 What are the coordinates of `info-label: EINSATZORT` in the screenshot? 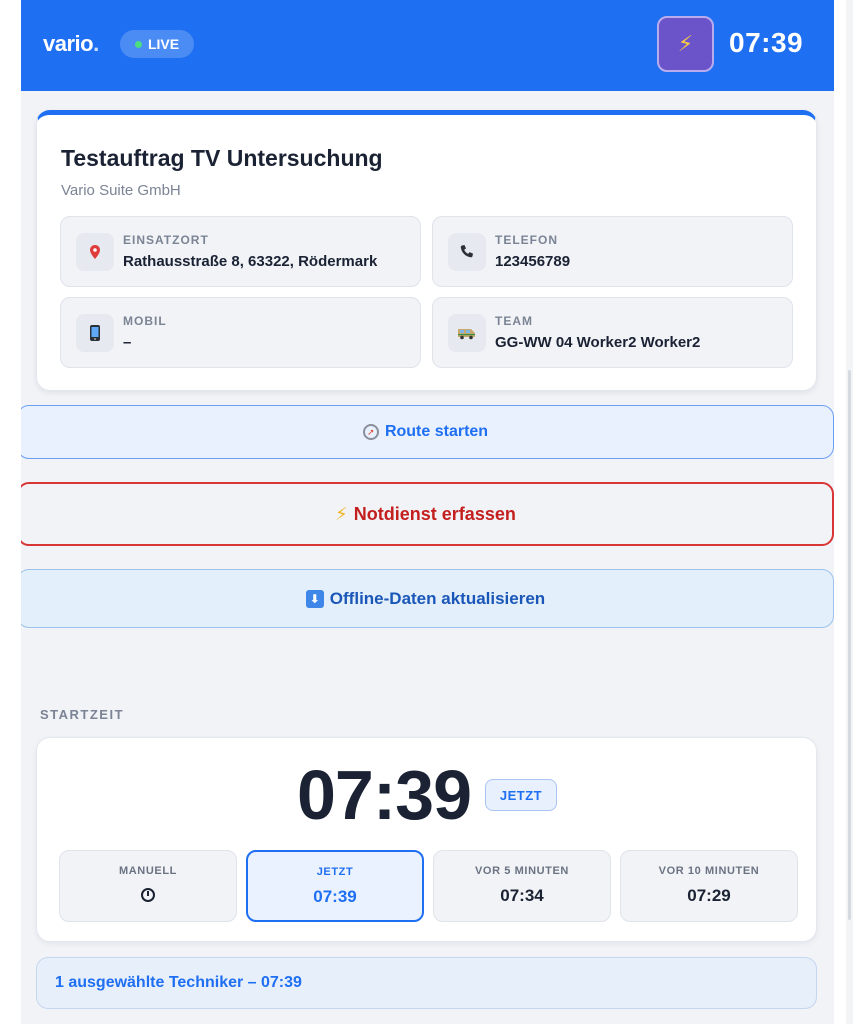 It's located at (166, 240).